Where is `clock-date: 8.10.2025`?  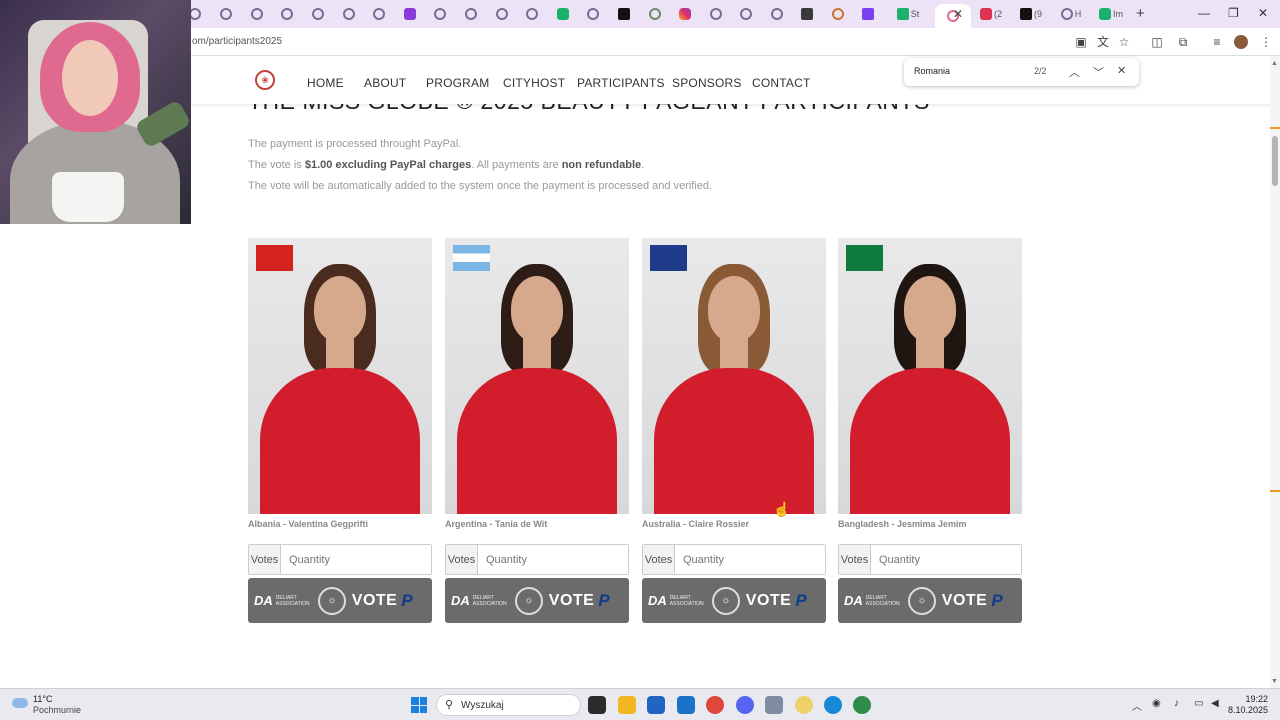
clock-date: 8.10.2025 is located at coordinates (1245, 710).